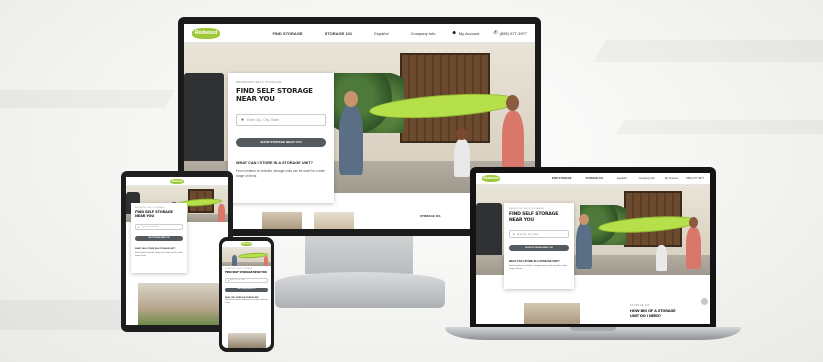 This screenshot has width=823, height=362. I want to click on section-eyebrow: STORAGE 101, so click(640, 305).